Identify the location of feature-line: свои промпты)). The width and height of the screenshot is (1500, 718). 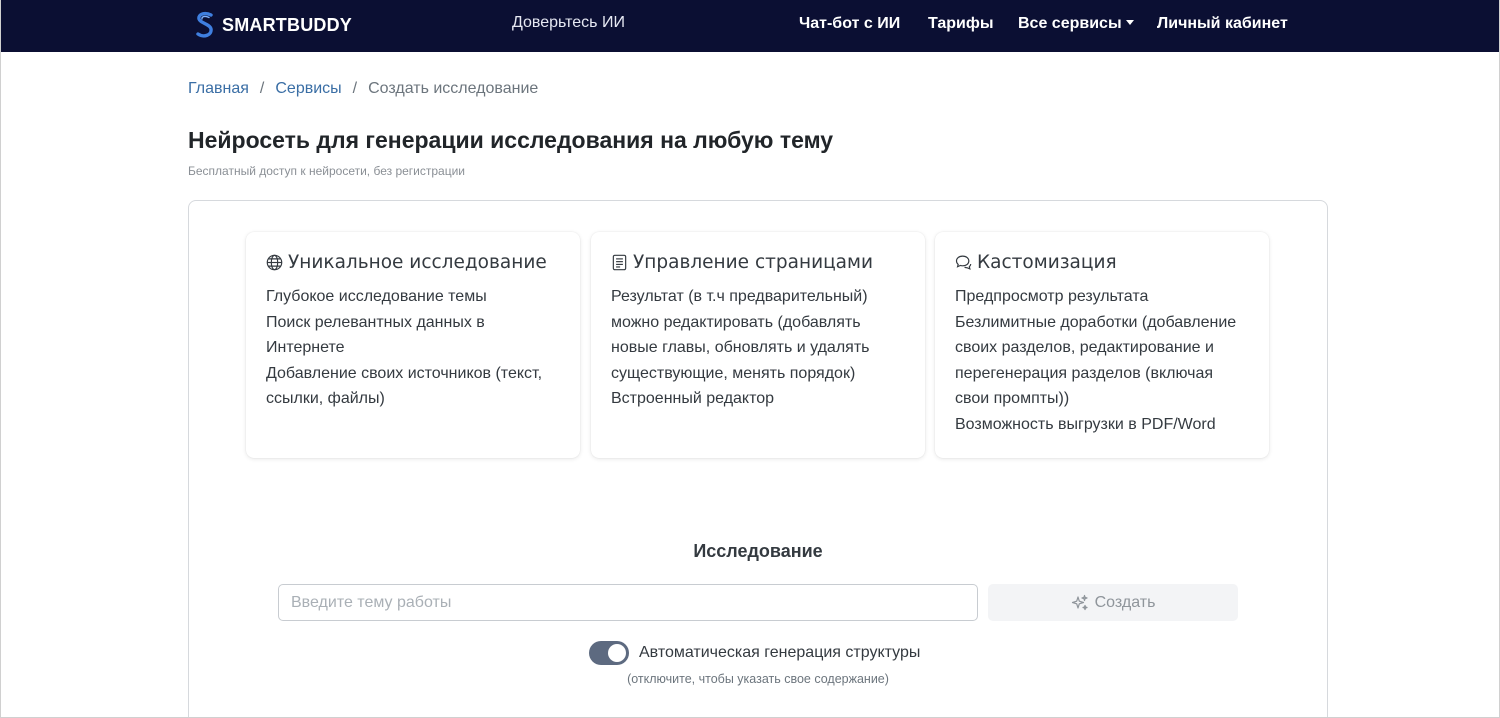
(1012, 399).